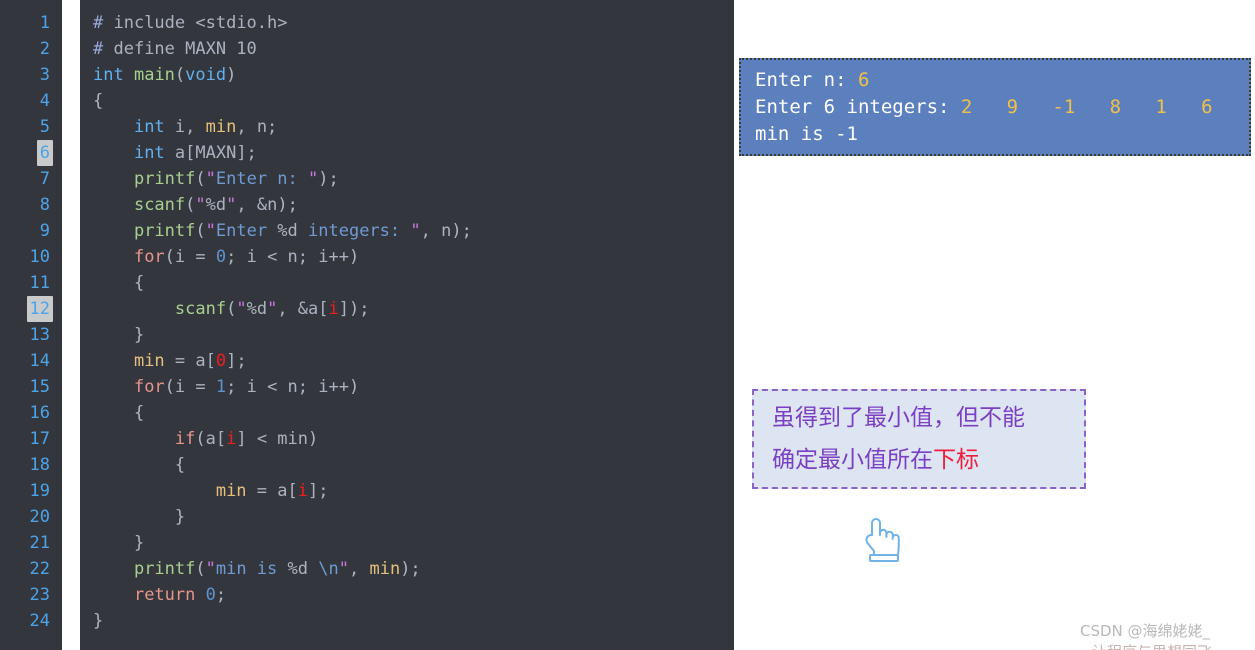 The height and width of the screenshot is (650, 1255). What do you see at coordinates (31, 101) in the screenshot?
I see `line-number: 4` at bounding box center [31, 101].